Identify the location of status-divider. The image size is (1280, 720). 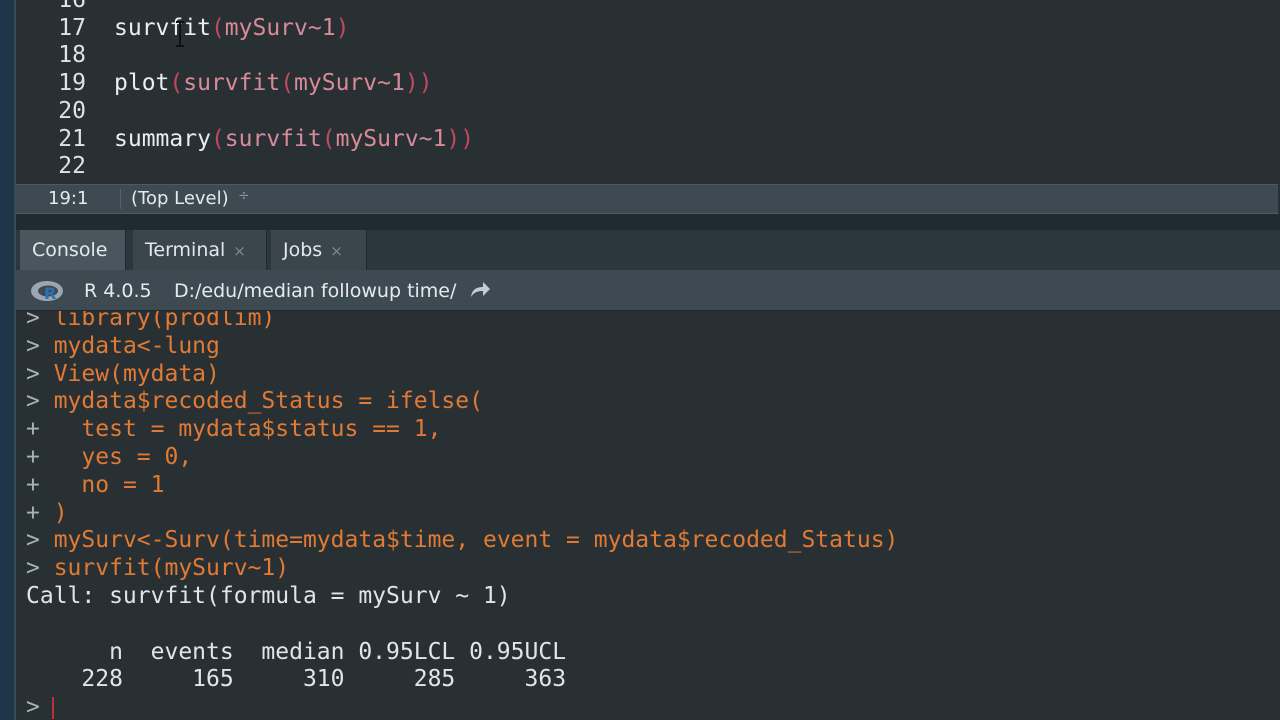
(120, 199).